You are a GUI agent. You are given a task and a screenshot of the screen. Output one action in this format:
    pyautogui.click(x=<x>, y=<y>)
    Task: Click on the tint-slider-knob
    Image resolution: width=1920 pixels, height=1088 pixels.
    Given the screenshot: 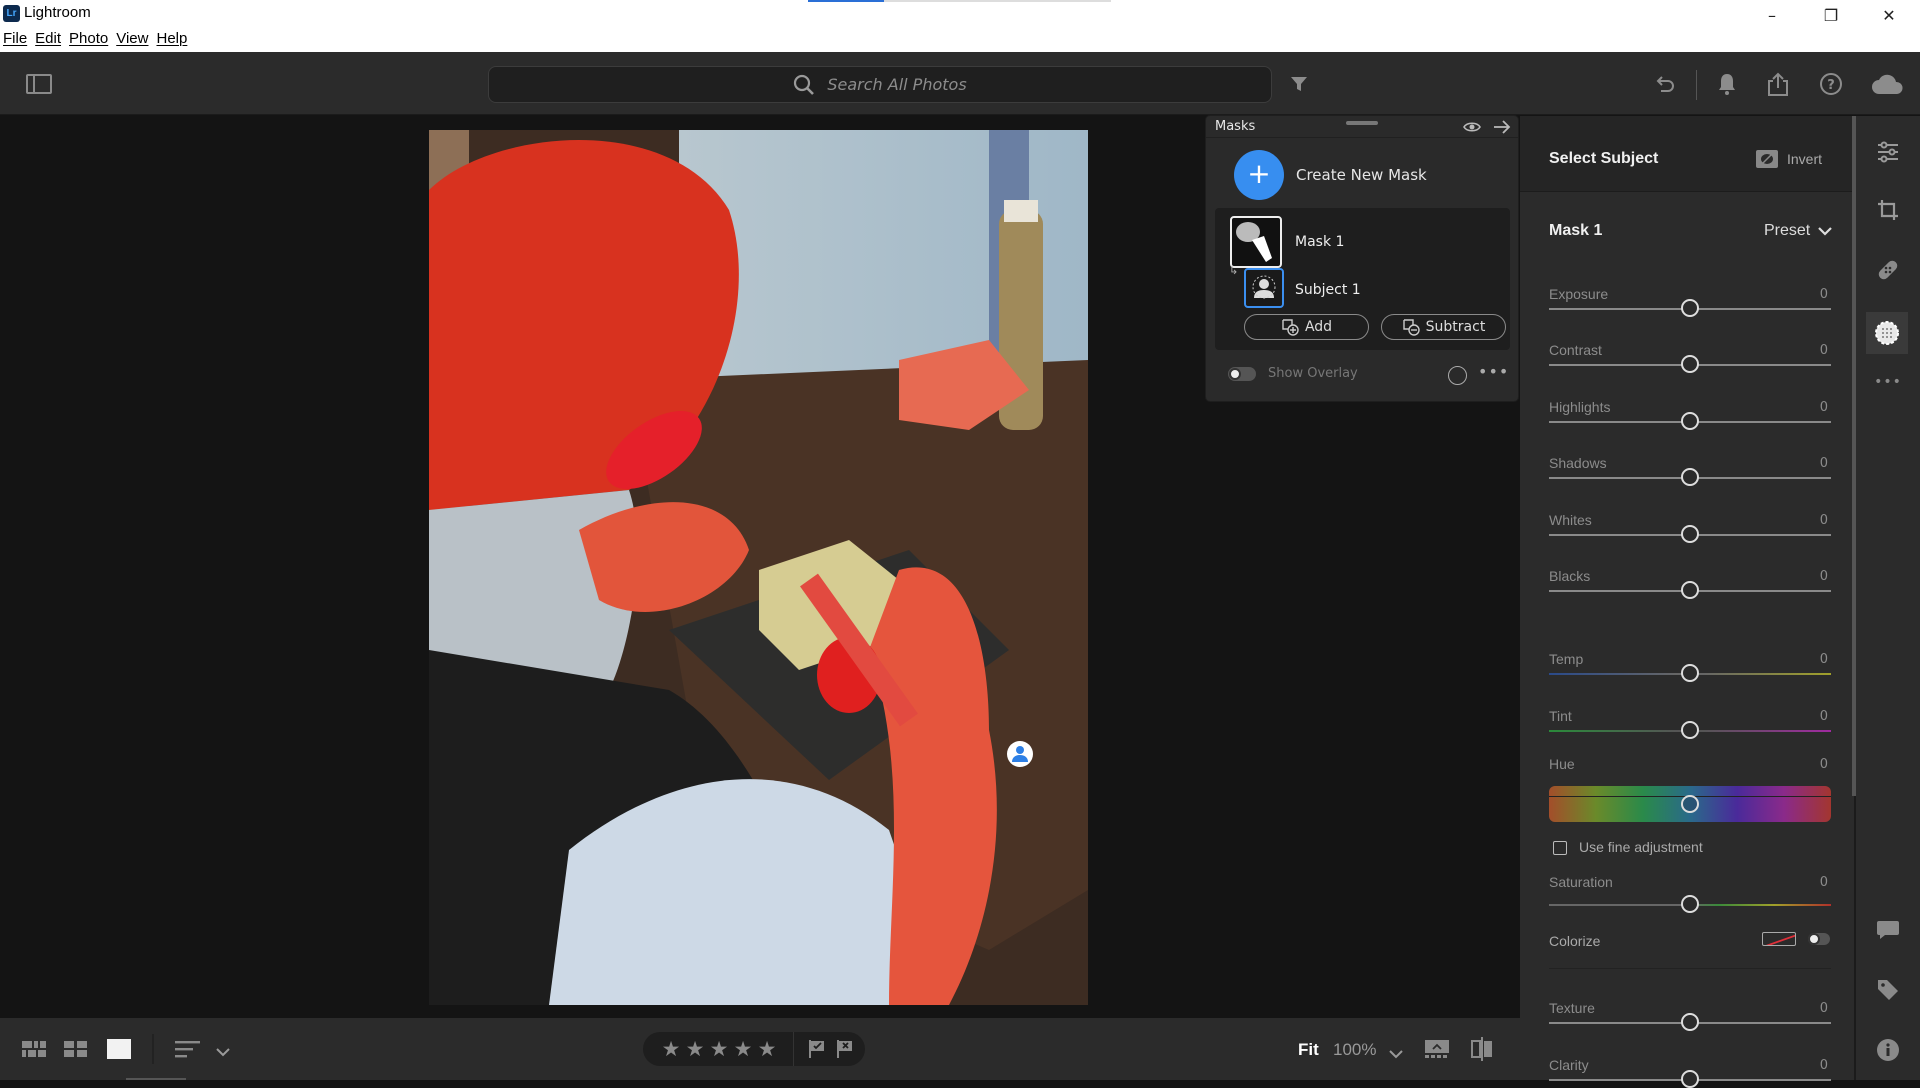 What is the action you would take?
    pyautogui.click(x=1690, y=730)
    